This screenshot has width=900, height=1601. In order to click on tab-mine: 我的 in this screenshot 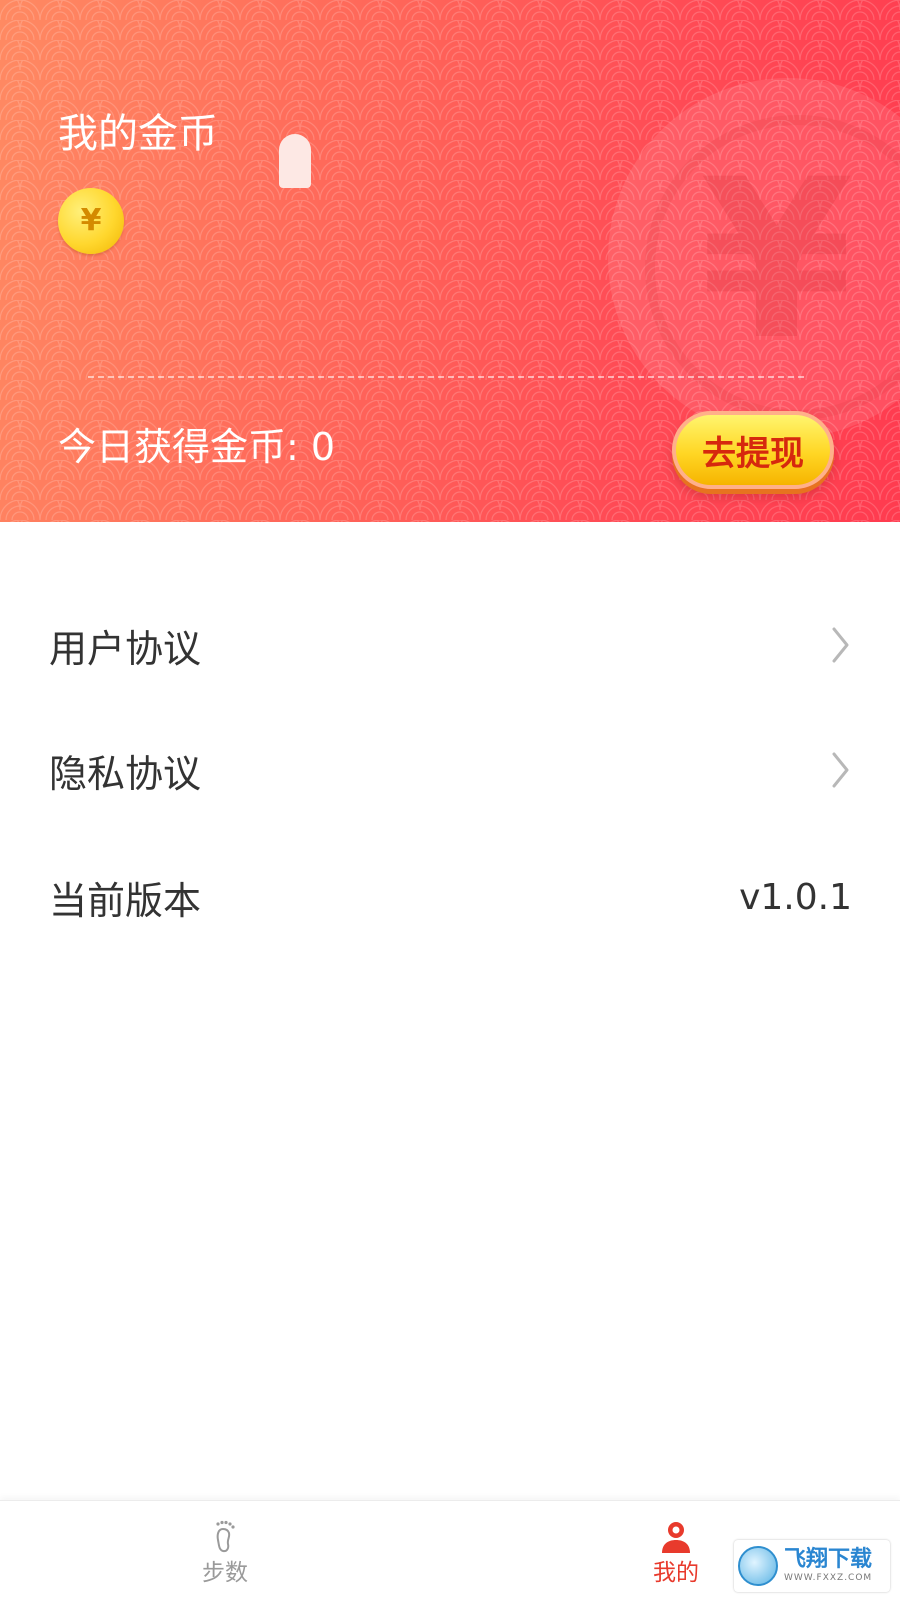, I will do `click(676, 1551)`.